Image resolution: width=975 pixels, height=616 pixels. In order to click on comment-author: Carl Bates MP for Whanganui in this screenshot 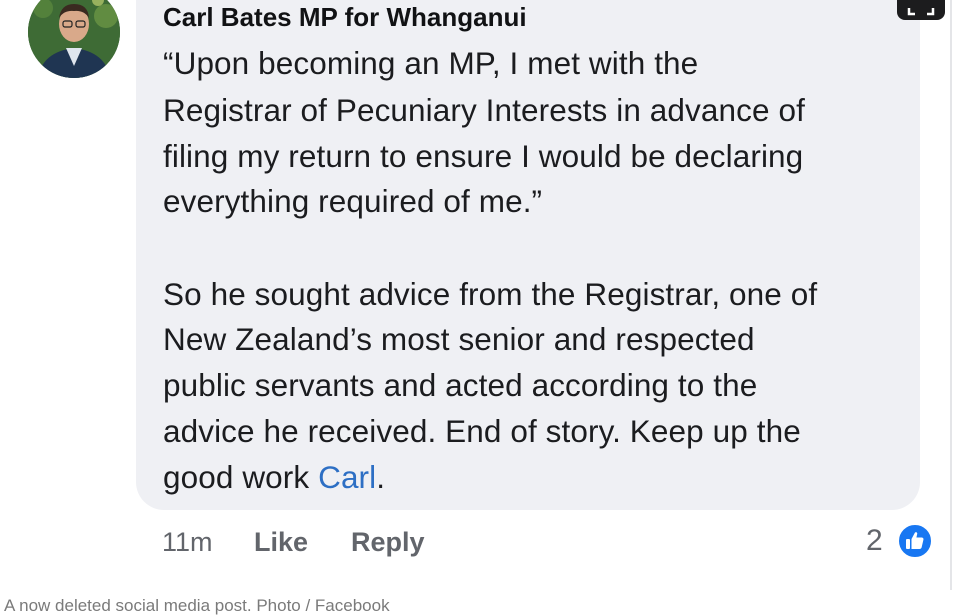, I will do `click(345, 17)`.